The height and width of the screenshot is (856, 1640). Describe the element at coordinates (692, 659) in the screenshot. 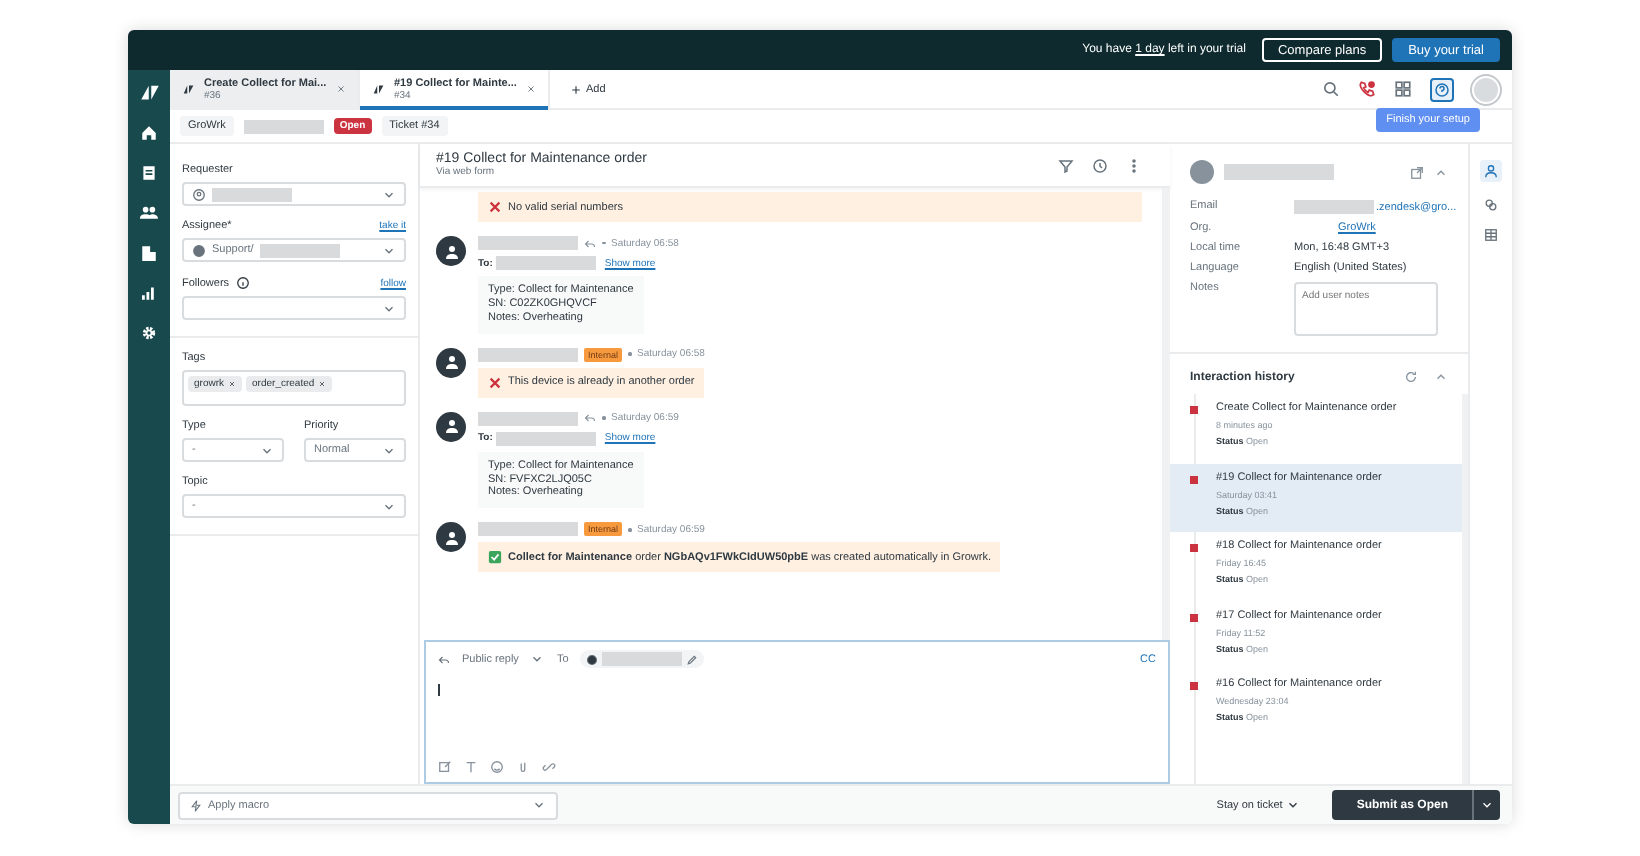

I see `pencil-icon` at that location.